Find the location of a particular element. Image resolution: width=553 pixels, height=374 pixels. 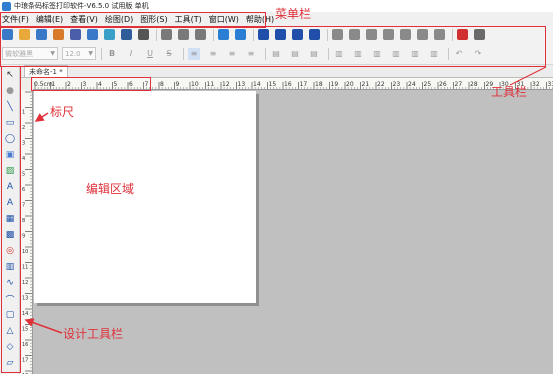

ruler-tick-label: 2 is located at coordinates (23, 128).